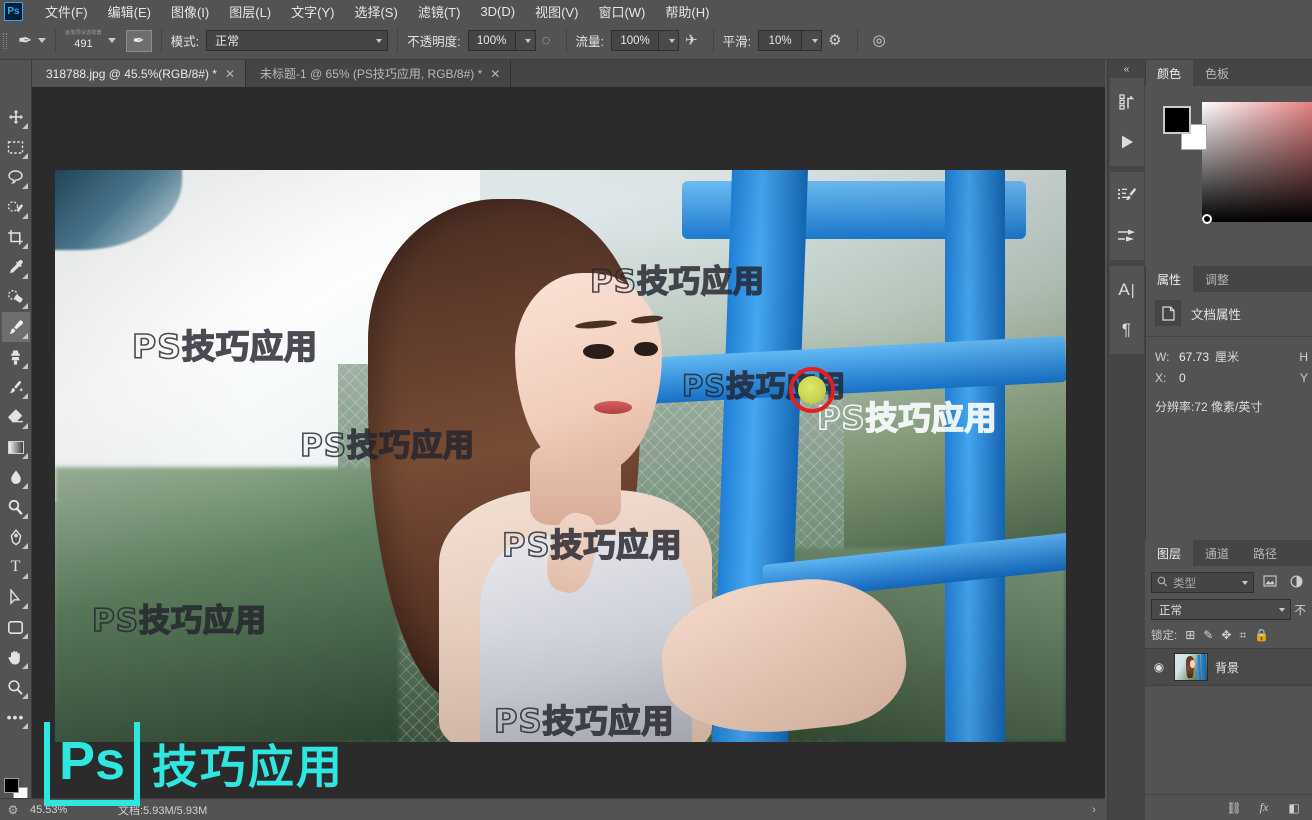 This screenshot has width=1312, height=820. Describe the element at coordinates (1281, 609) in the screenshot. I see `layer-blend-chevron-down-icon` at that location.